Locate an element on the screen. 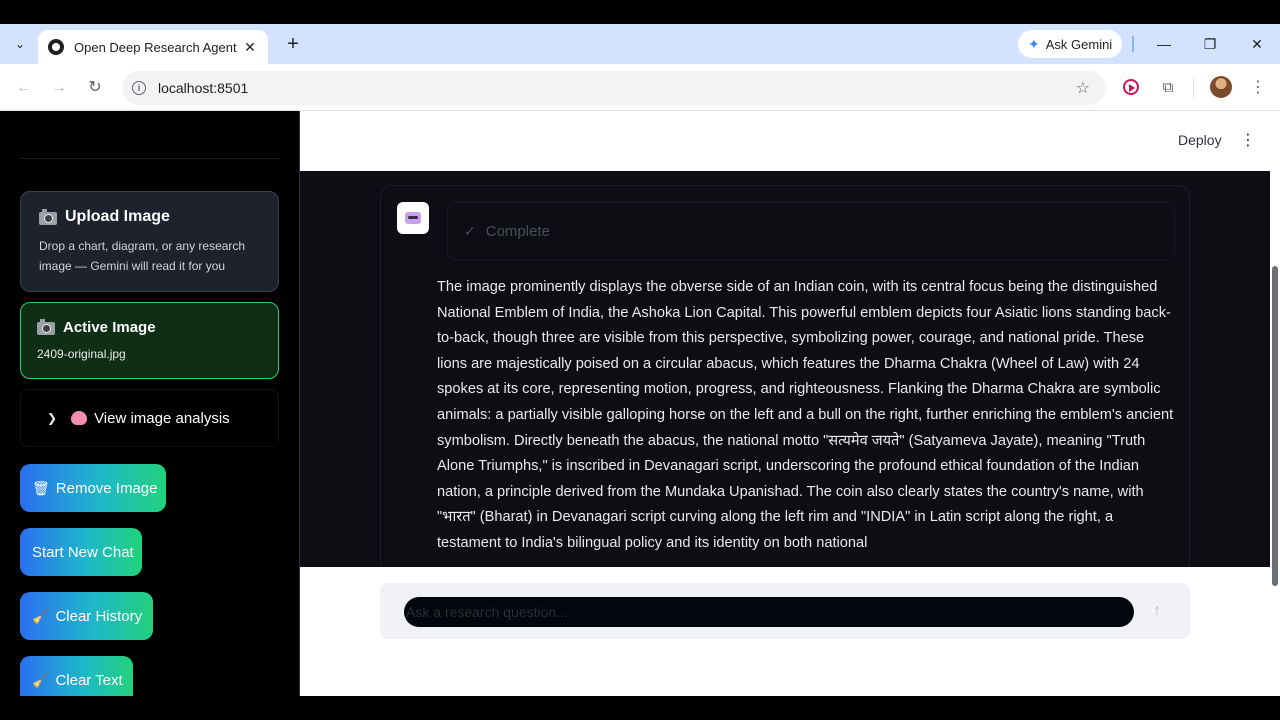  new-tab-button: + is located at coordinates (293, 44).